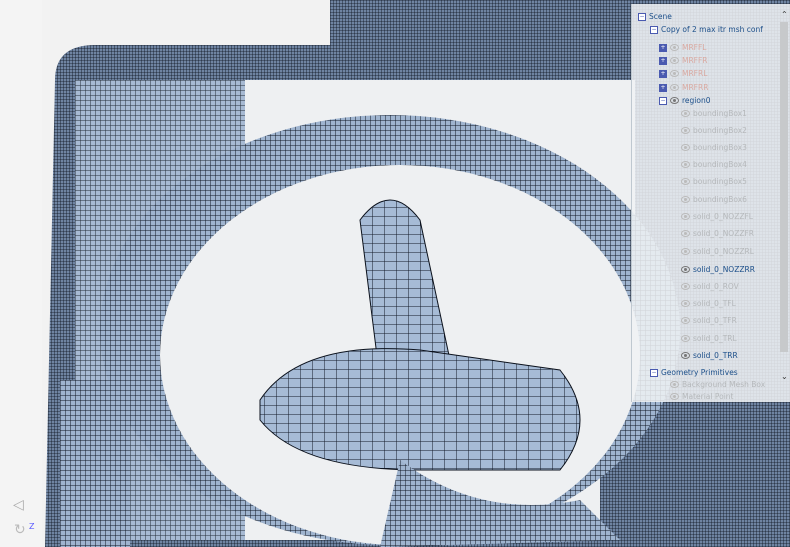 Image resolution: width=790 pixels, height=547 pixels. I want to click on tree-item-label: MRFFL, so click(694, 47).